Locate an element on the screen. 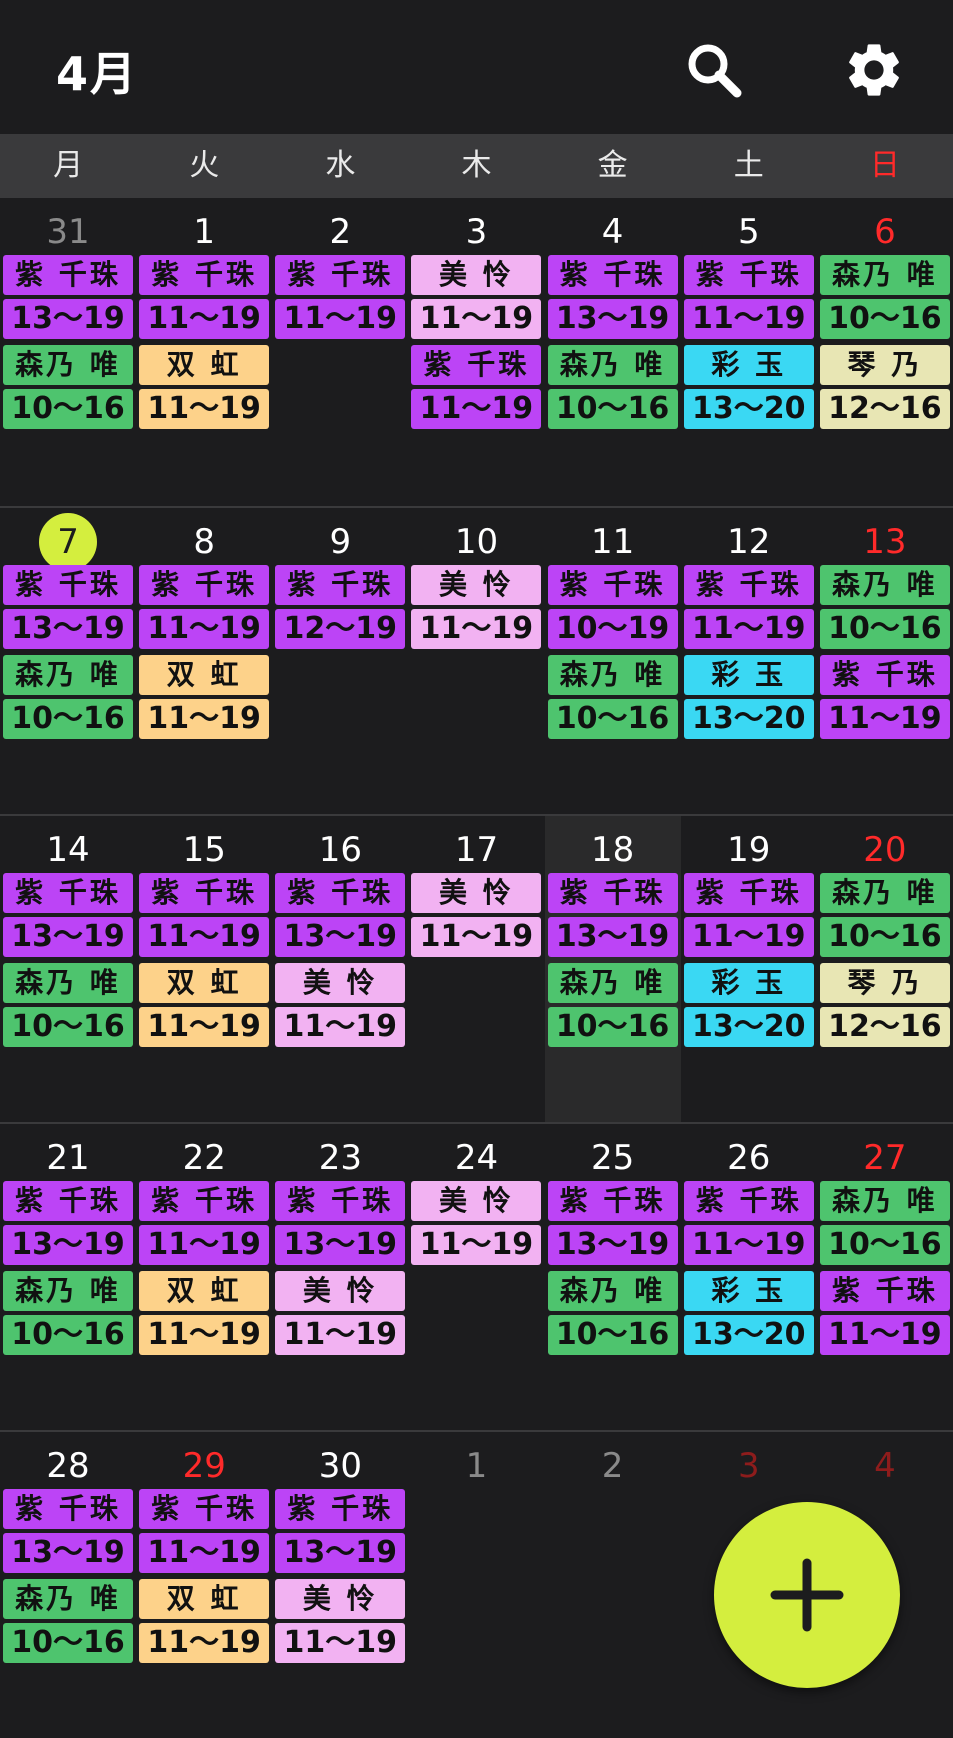  day-cell: 7紫 千珠 13〜19 森乃 唯 10〜16 is located at coordinates (68, 661).